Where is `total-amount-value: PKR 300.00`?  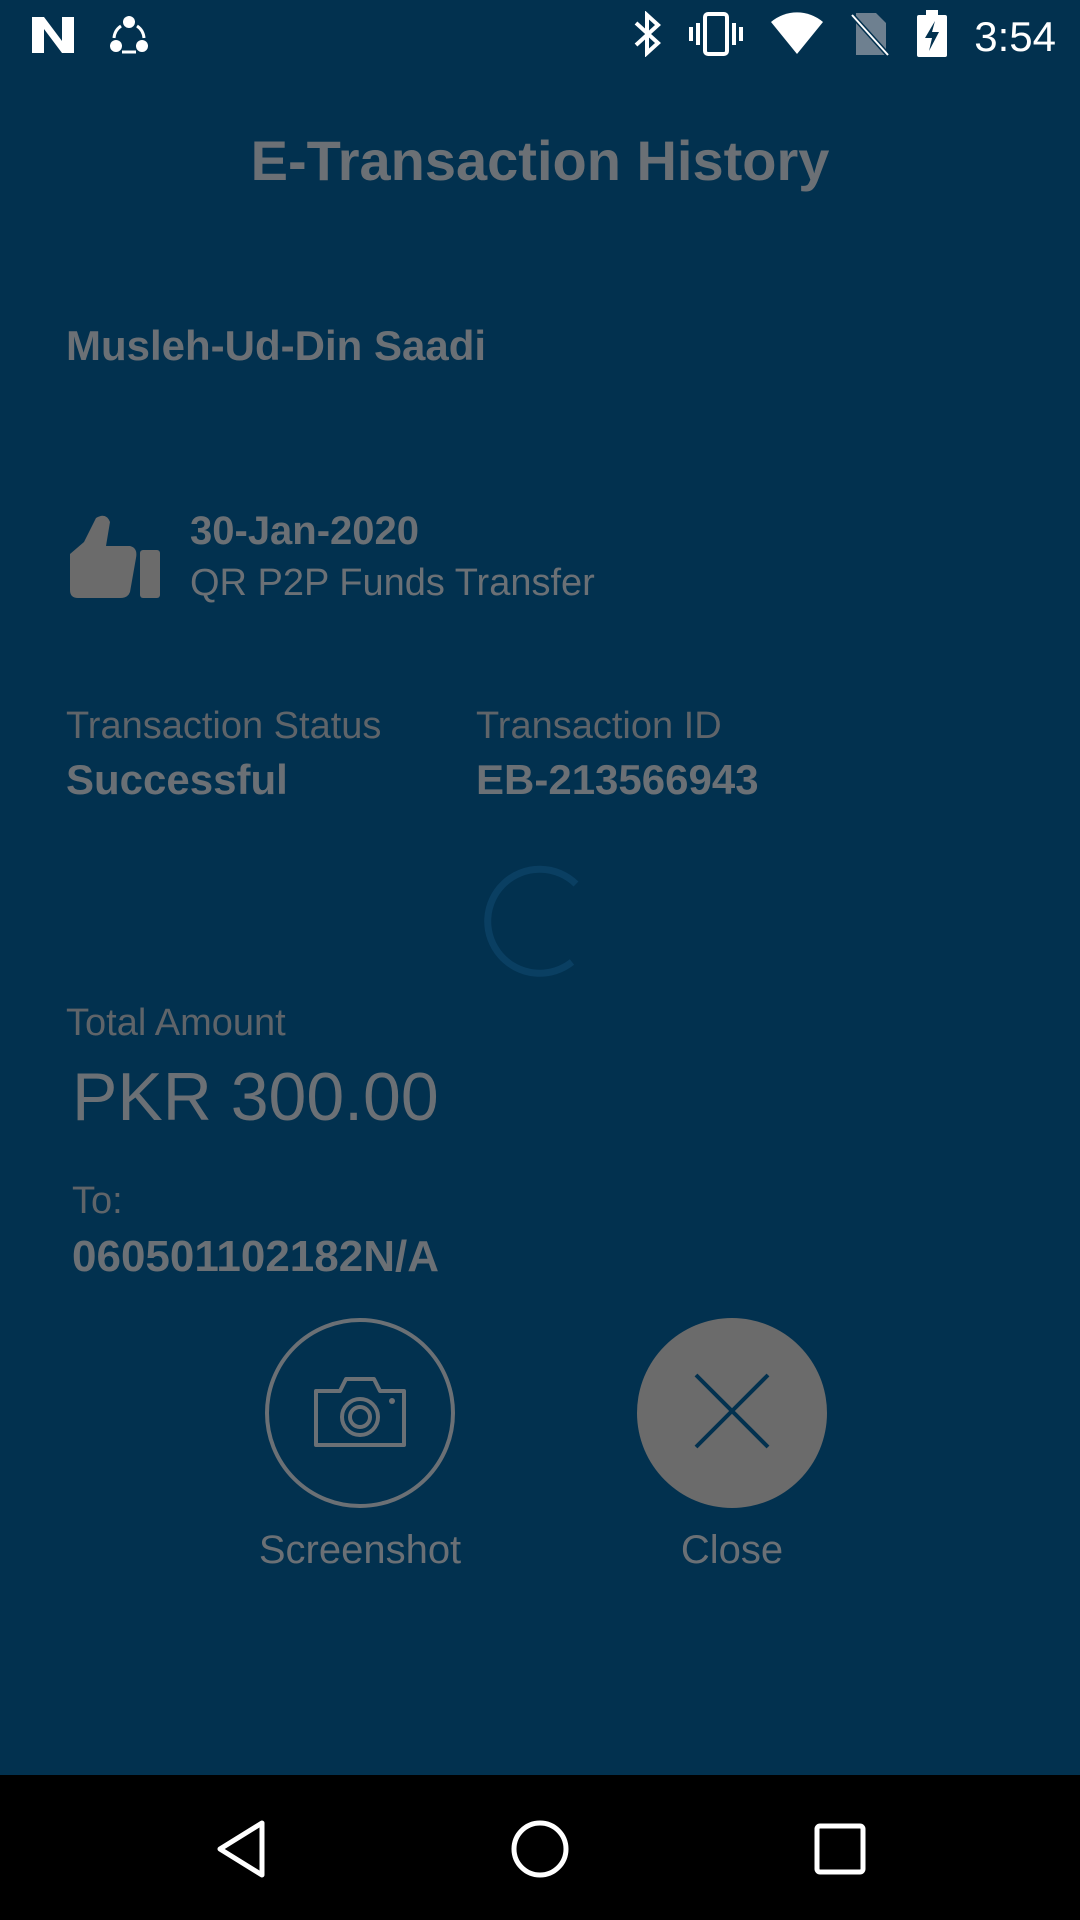 total-amount-value: PKR 300.00 is located at coordinates (255, 1097).